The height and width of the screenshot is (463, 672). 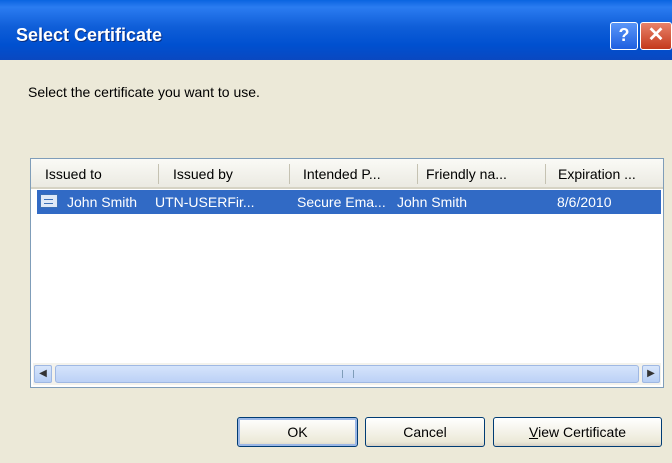 I want to click on scroll-left-button: ◀, so click(x=43, y=374).